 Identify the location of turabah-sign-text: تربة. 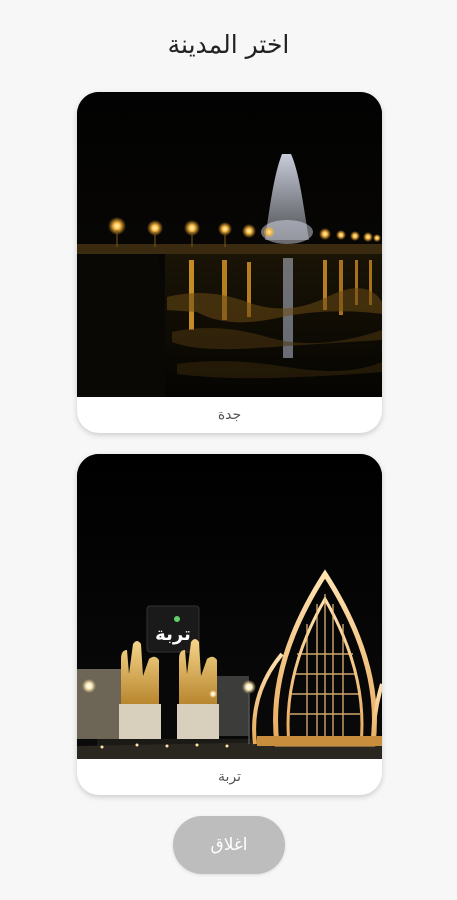
(173, 634).